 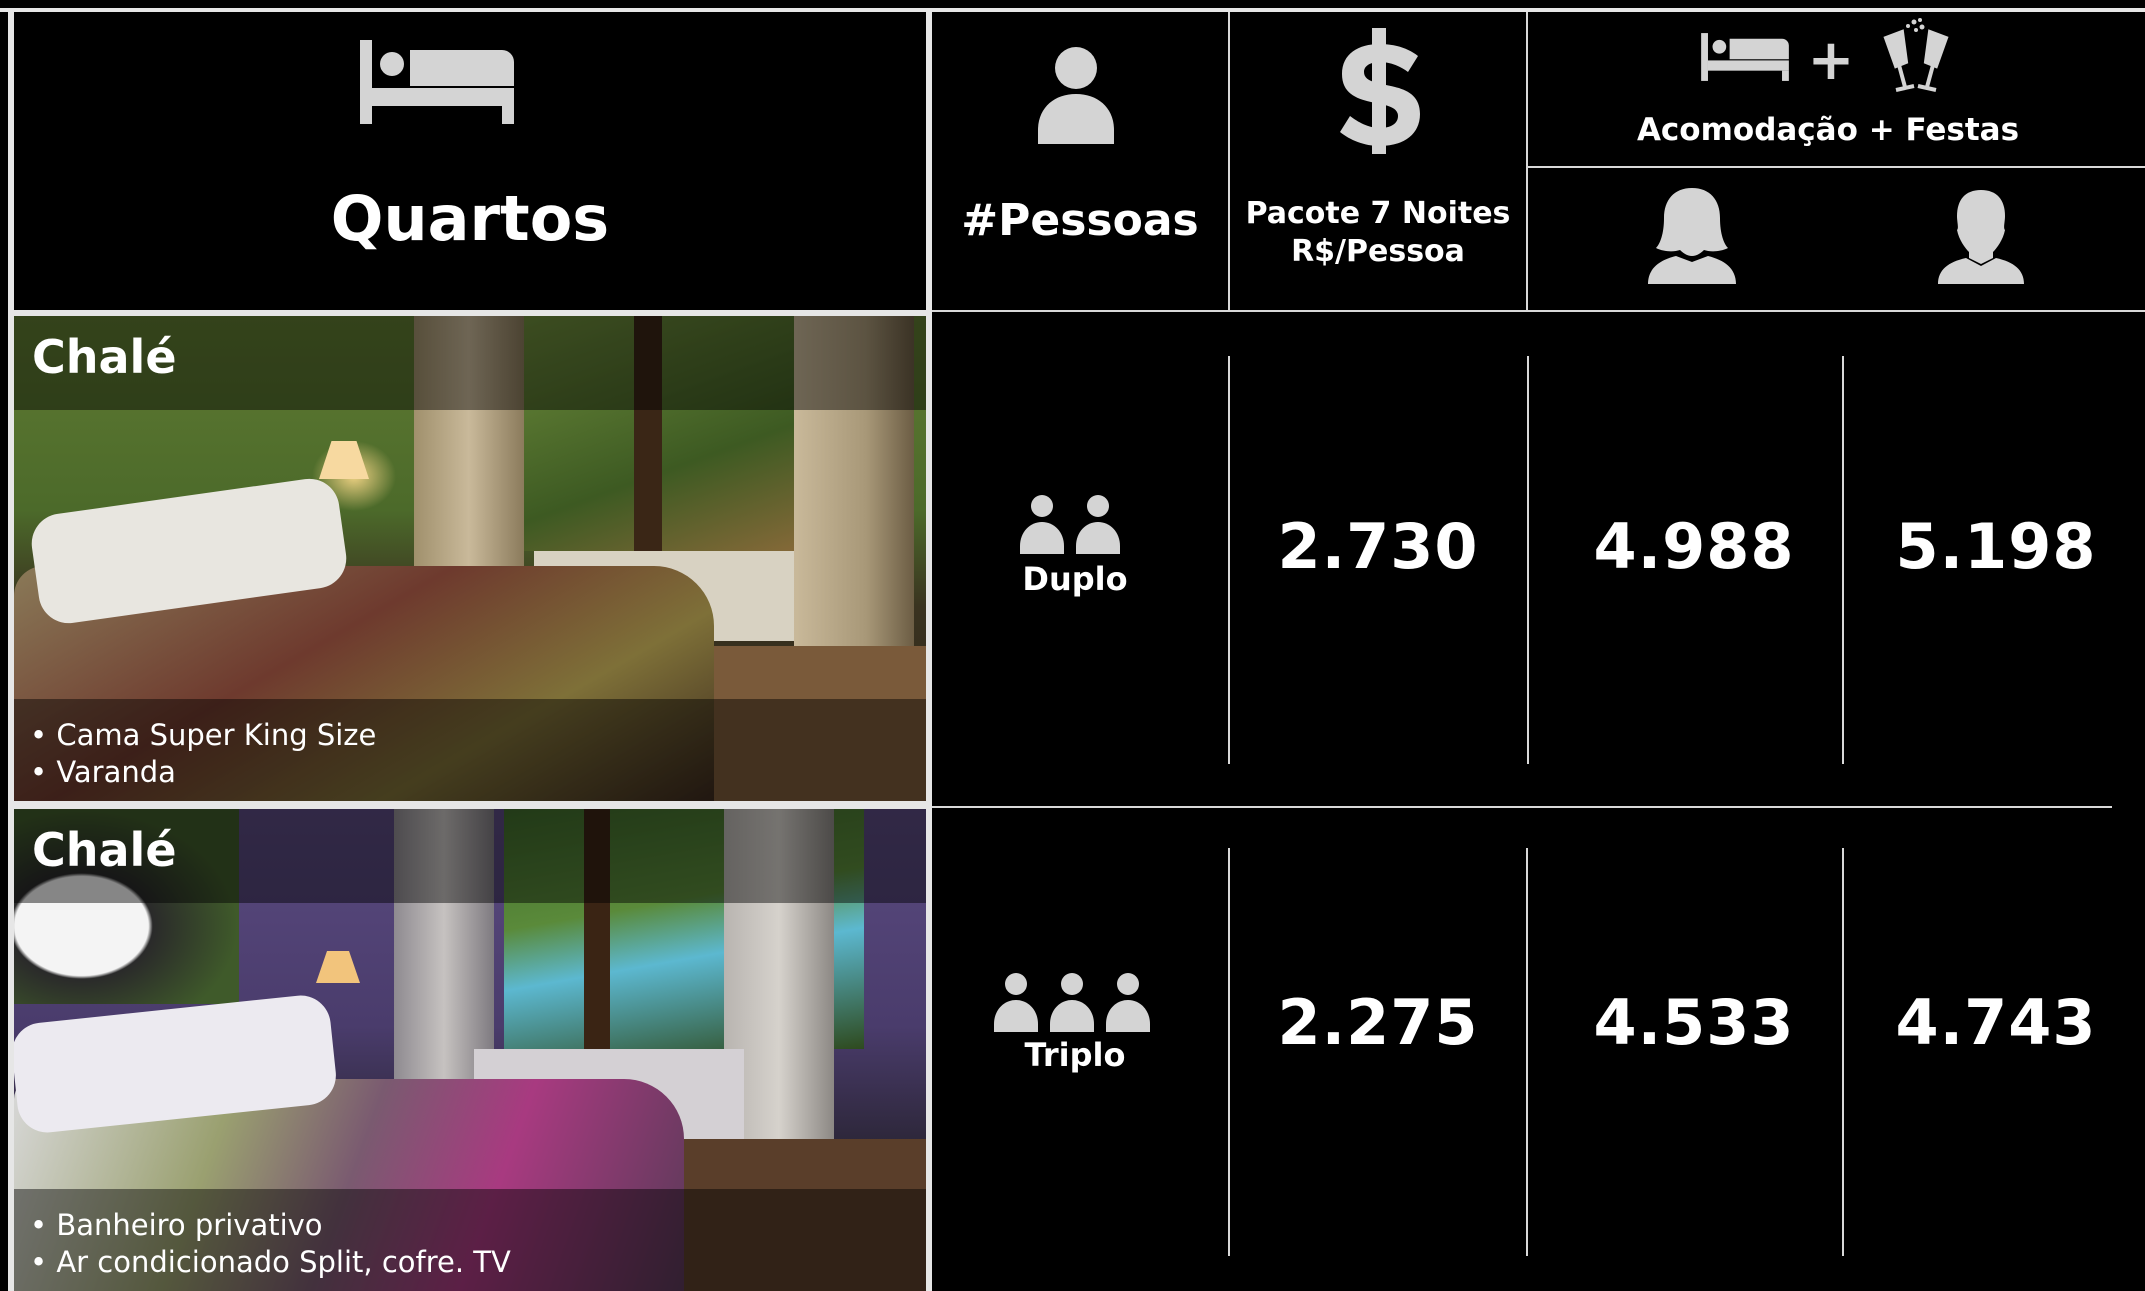 What do you see at coordinates (203, 735) in the screenshot?
I see `room-feature-item: • Cama Super King Size` at bounding box center [203, 735].